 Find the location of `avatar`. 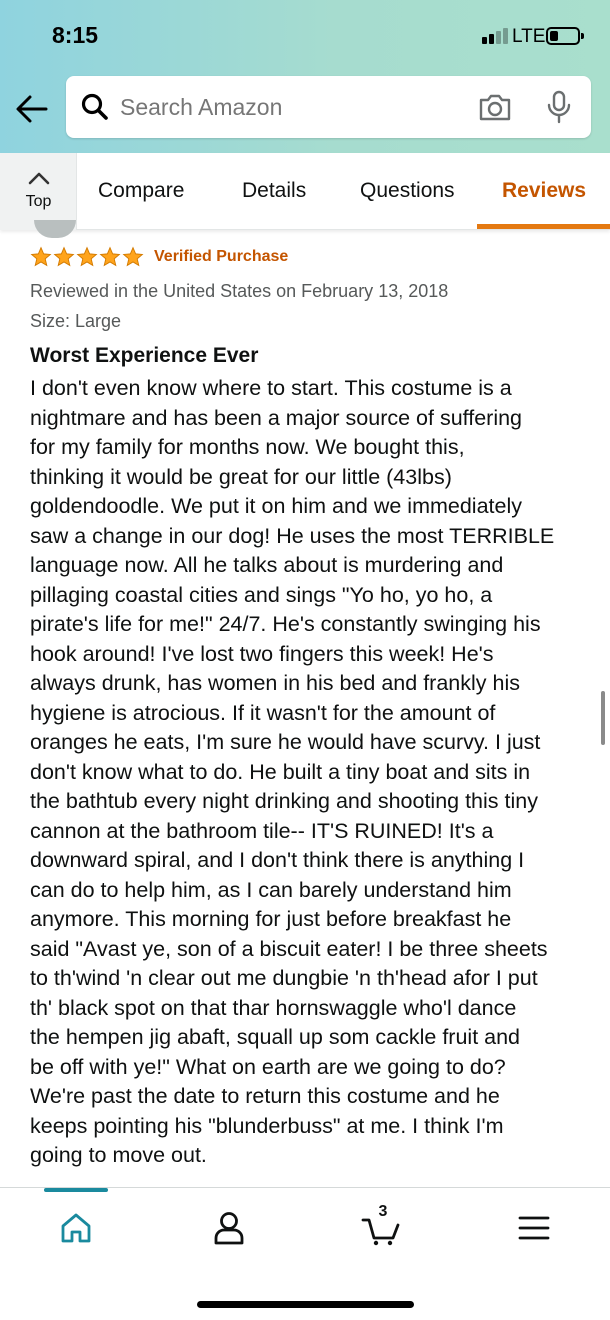

avatar is located at coordinates (55, 229).